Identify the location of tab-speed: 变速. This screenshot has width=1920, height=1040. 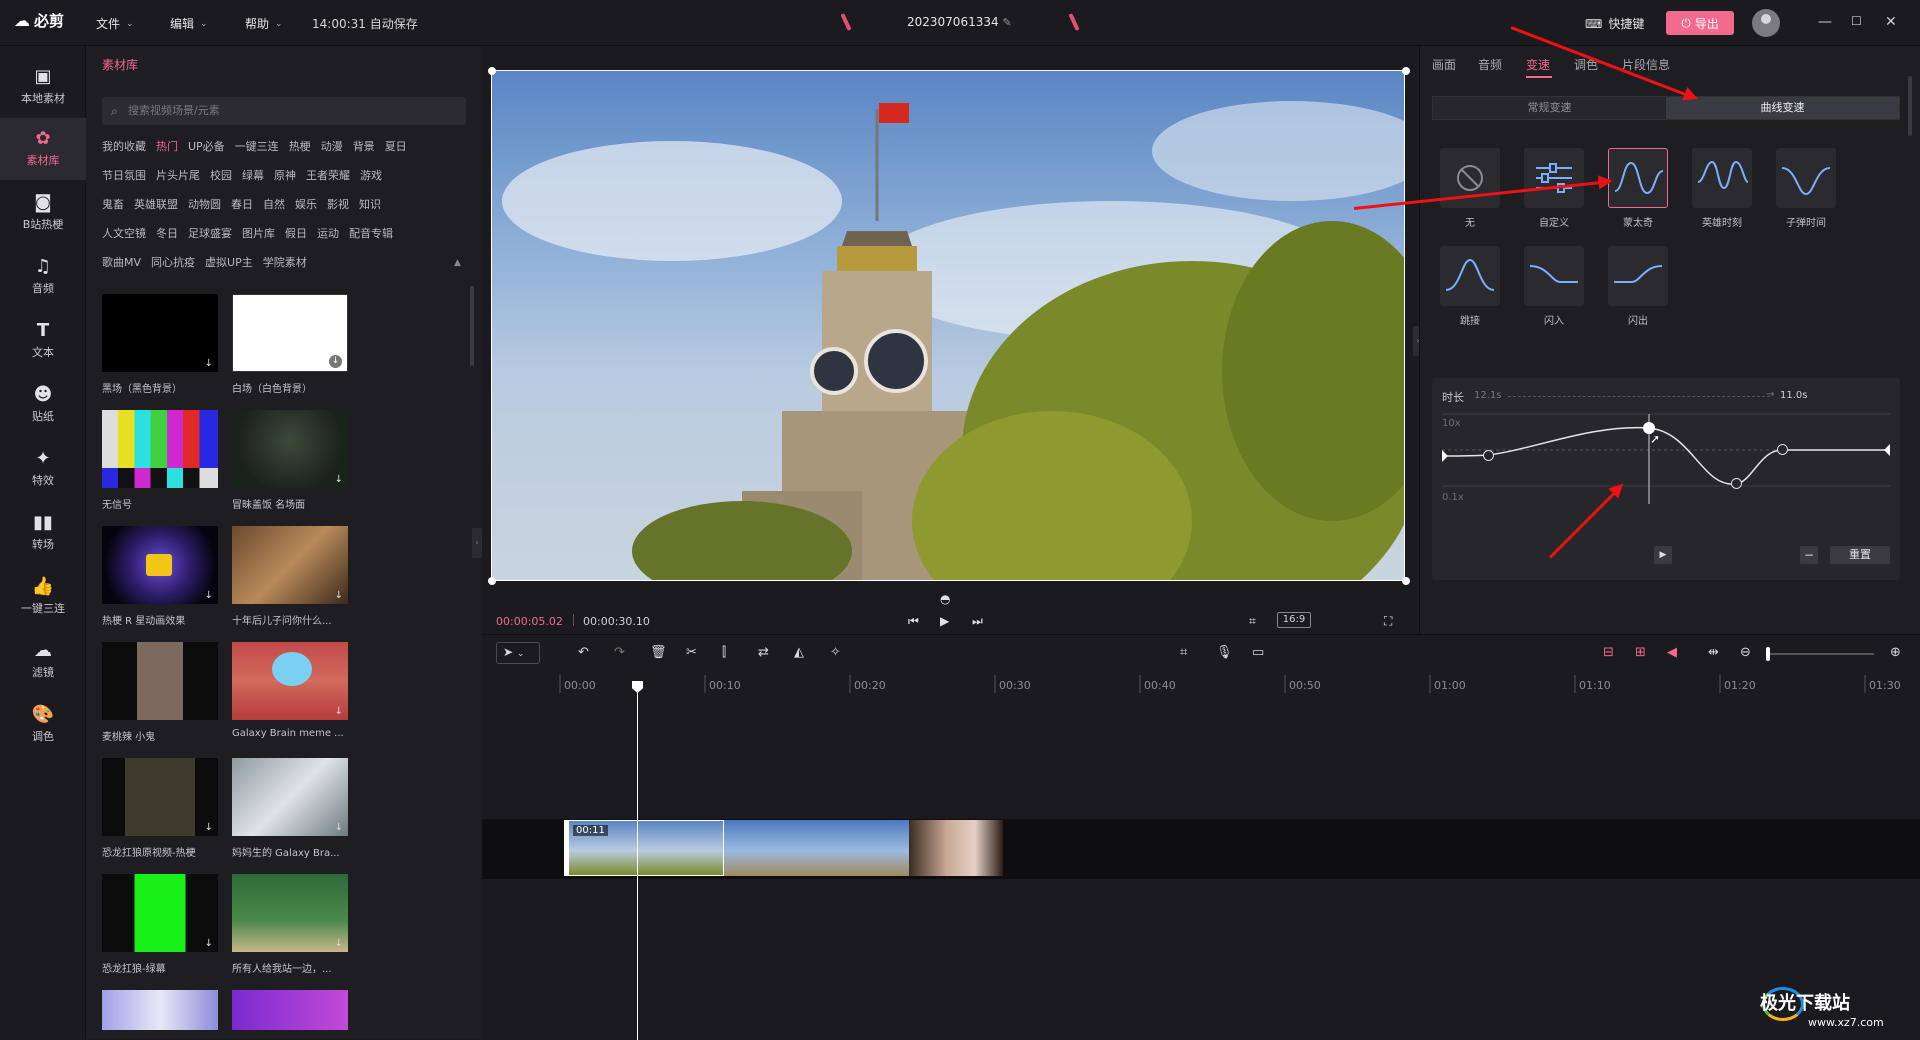
(1538, 64).